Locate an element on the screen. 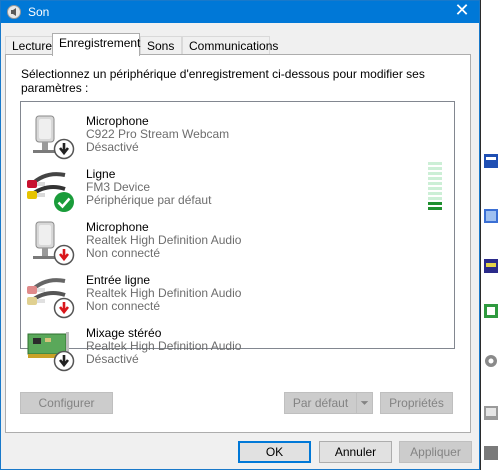  title-bar: Son ✕ is located at coordinates (240, 12).